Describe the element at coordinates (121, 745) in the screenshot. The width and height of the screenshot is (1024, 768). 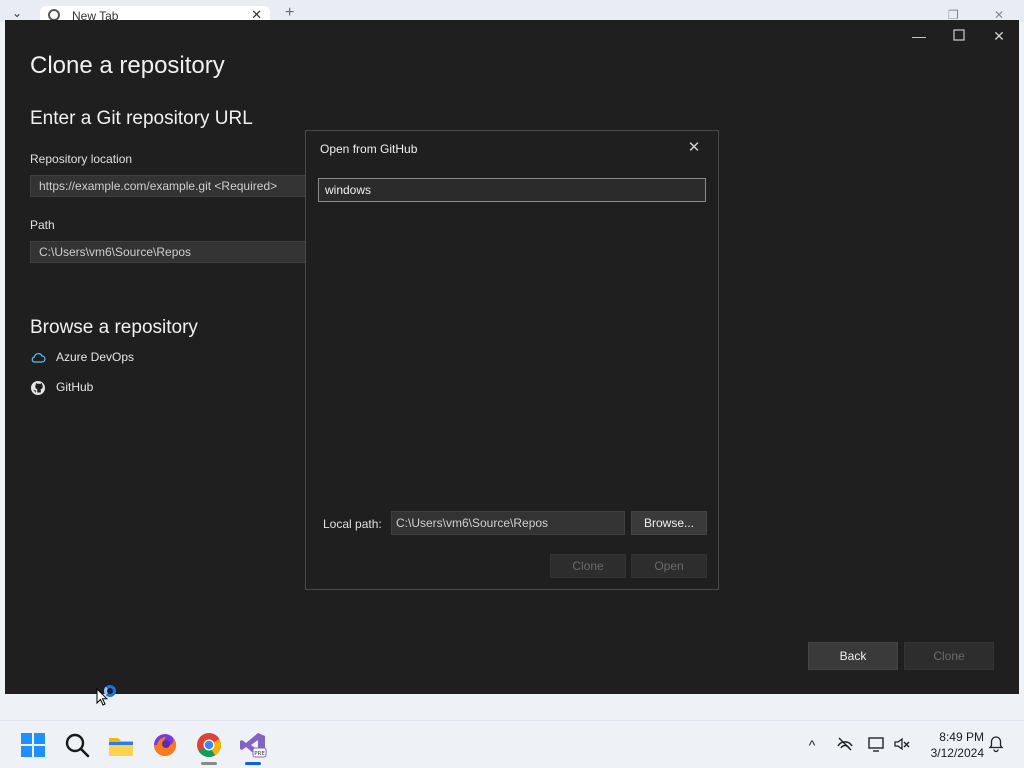
I see `file-explorer-icon` at that location.